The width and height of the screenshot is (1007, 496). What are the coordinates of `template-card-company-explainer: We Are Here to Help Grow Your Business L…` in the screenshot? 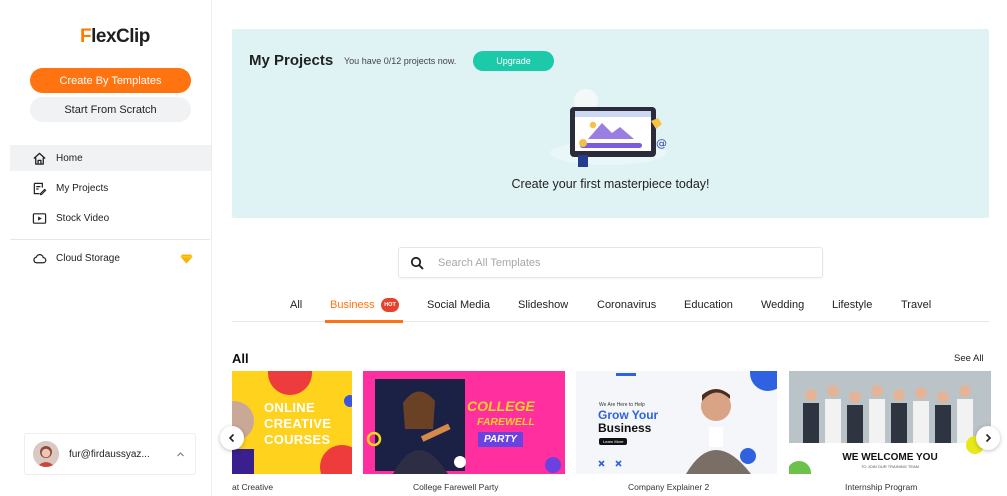 It's located at (676, 422).